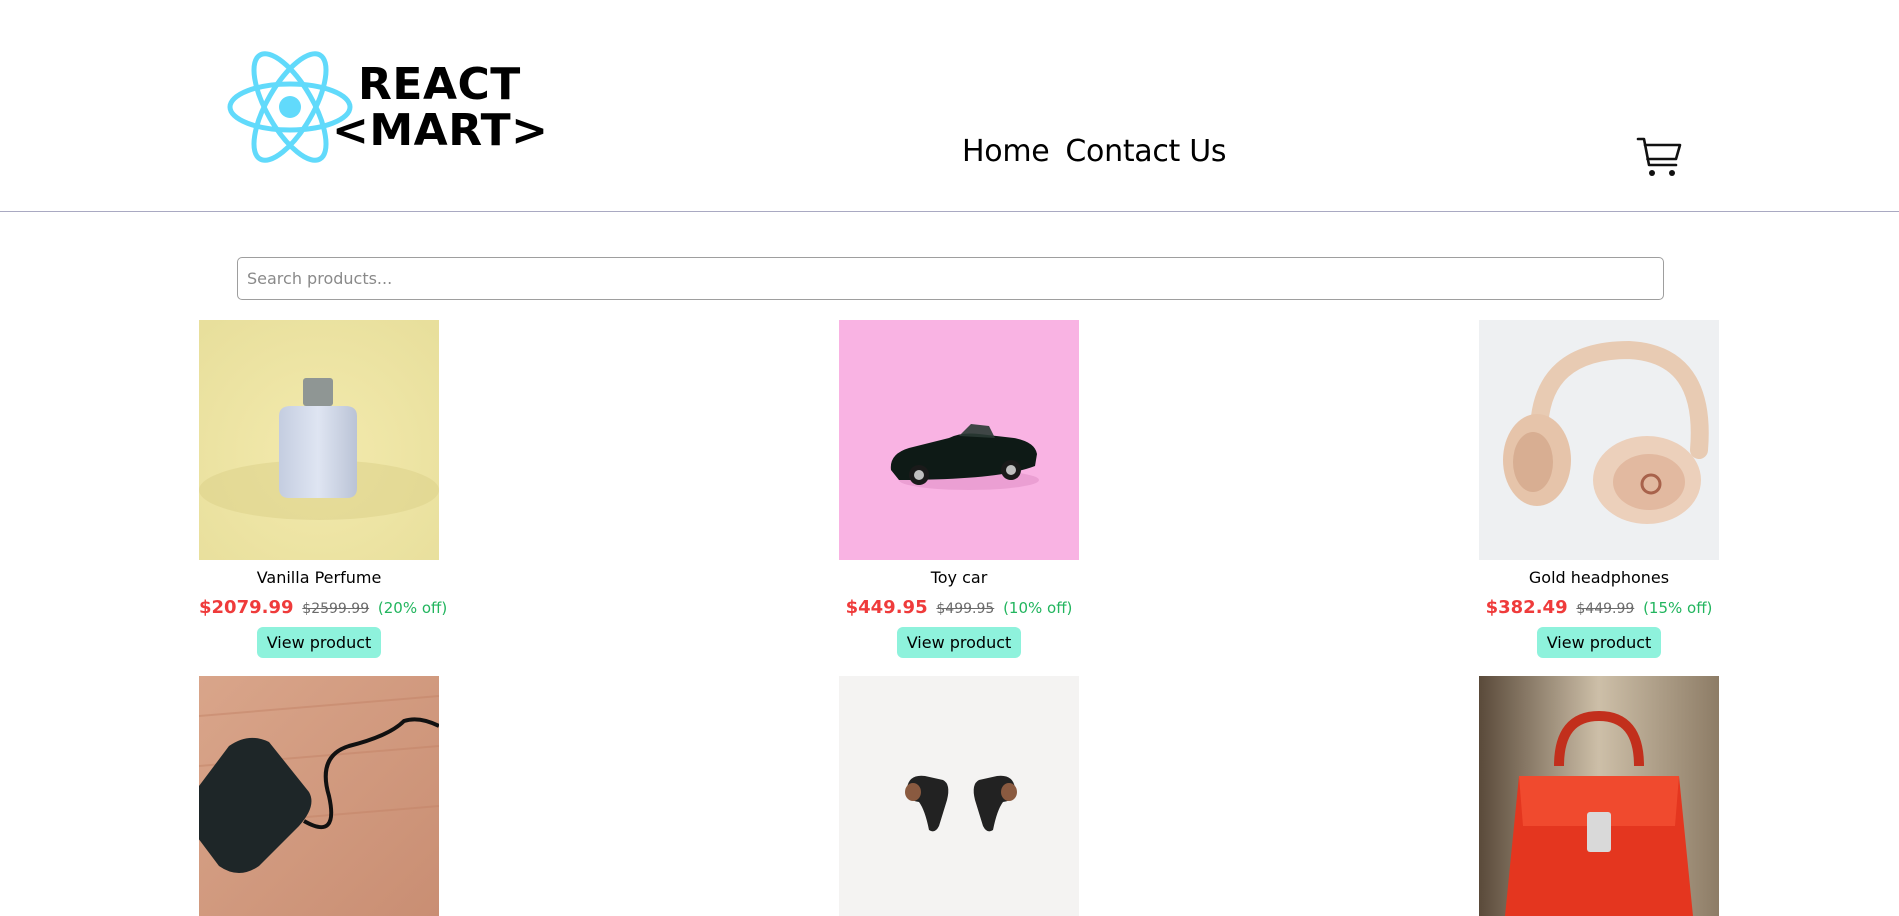 The image size is (1899, 916). I want to click on product-original-price: $449.99, so click(1605, 609).